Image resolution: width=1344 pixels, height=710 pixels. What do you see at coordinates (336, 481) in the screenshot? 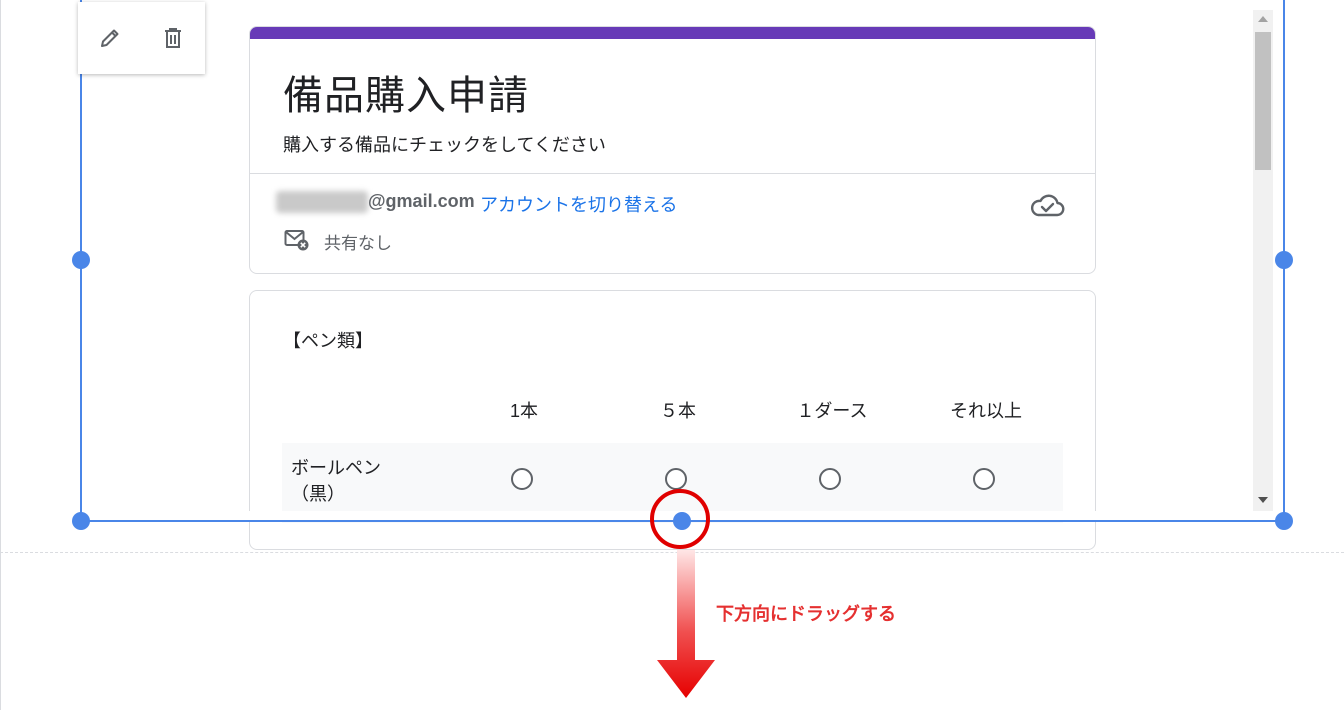
I see `row-label: ボールペン （黒）` at bounding box center [336, 481].